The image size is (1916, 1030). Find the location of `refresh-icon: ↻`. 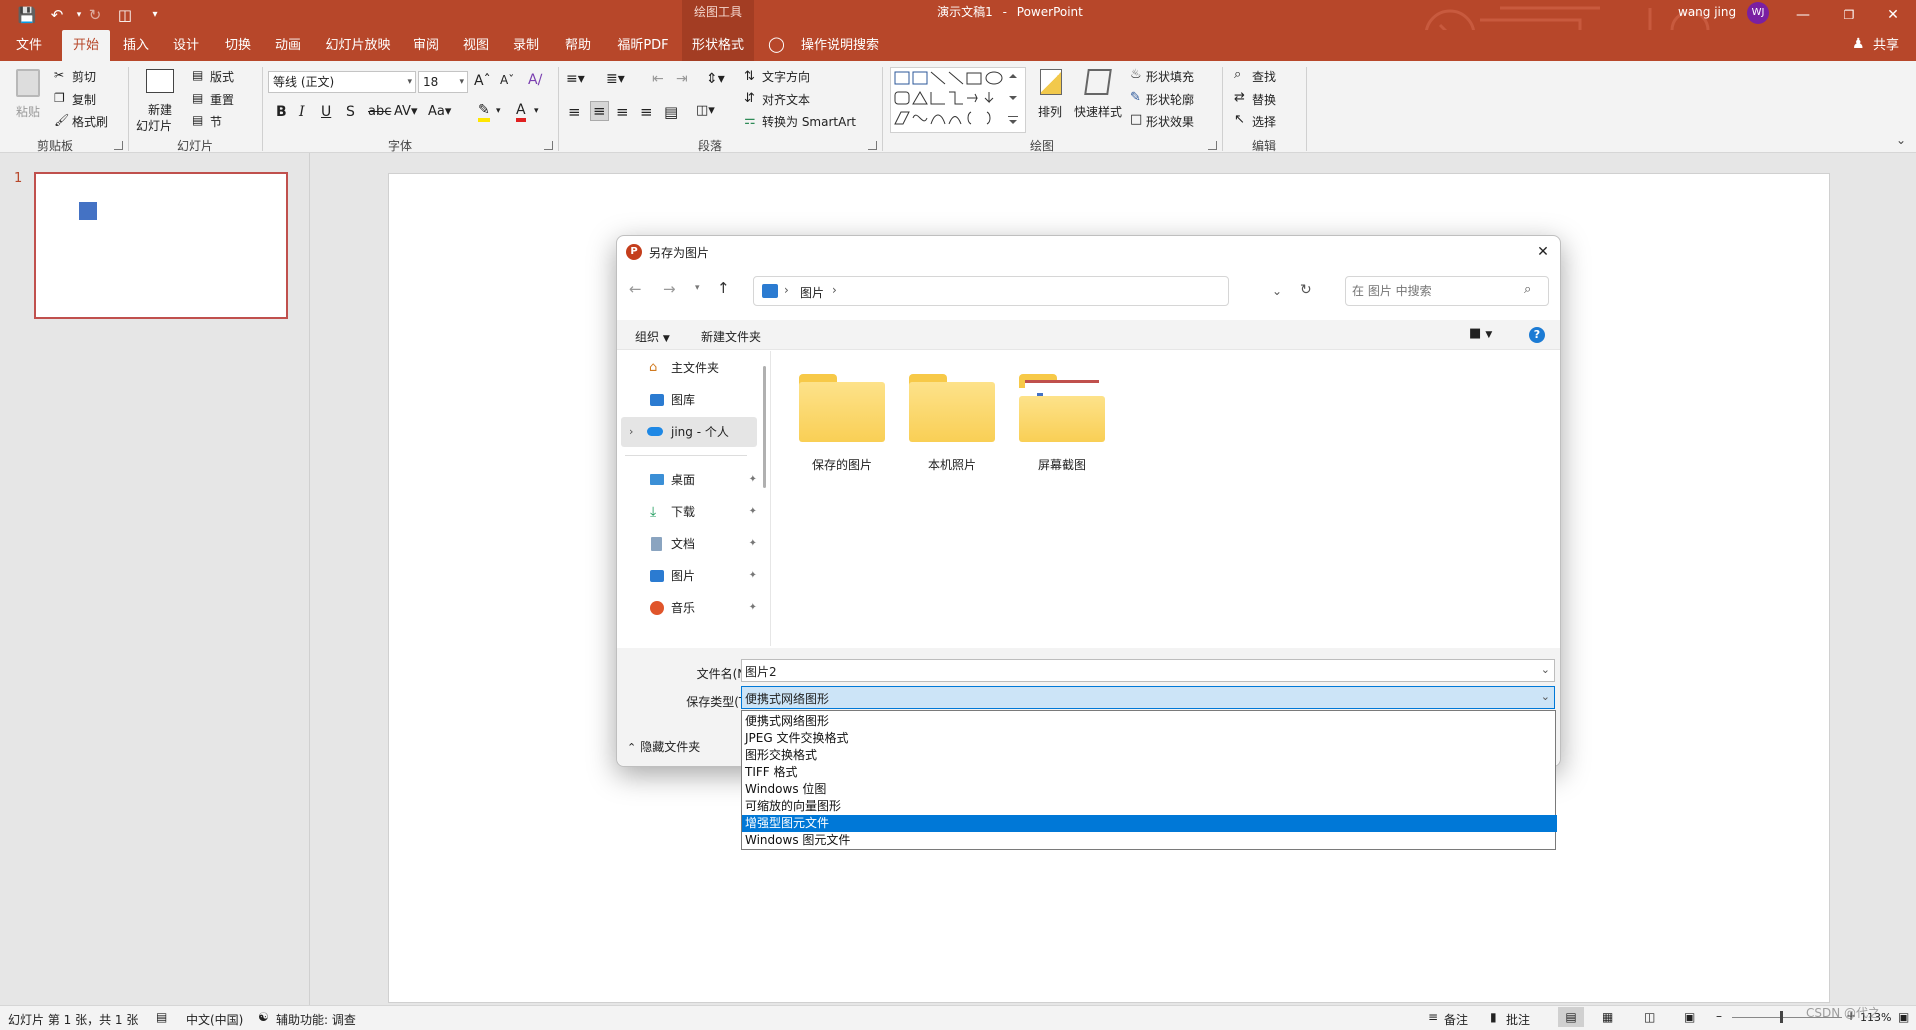

refresh-icon: ↻ is located at coordinates (1306, 290).